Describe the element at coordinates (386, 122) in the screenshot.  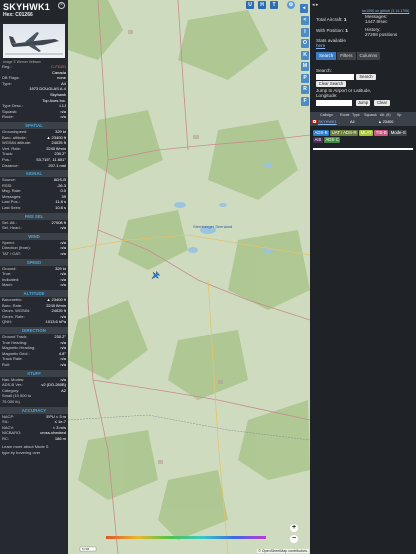
I see `row-altitude: ▲ 23400` at that location.